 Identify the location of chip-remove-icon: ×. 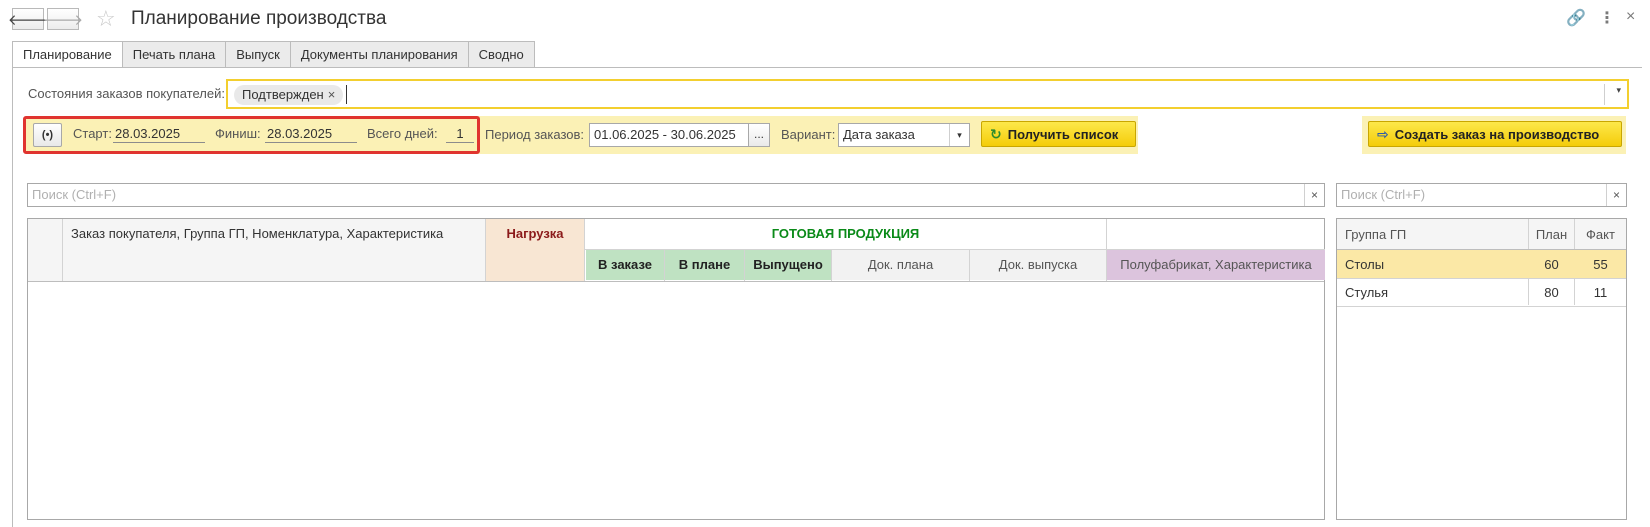
(332, 94).